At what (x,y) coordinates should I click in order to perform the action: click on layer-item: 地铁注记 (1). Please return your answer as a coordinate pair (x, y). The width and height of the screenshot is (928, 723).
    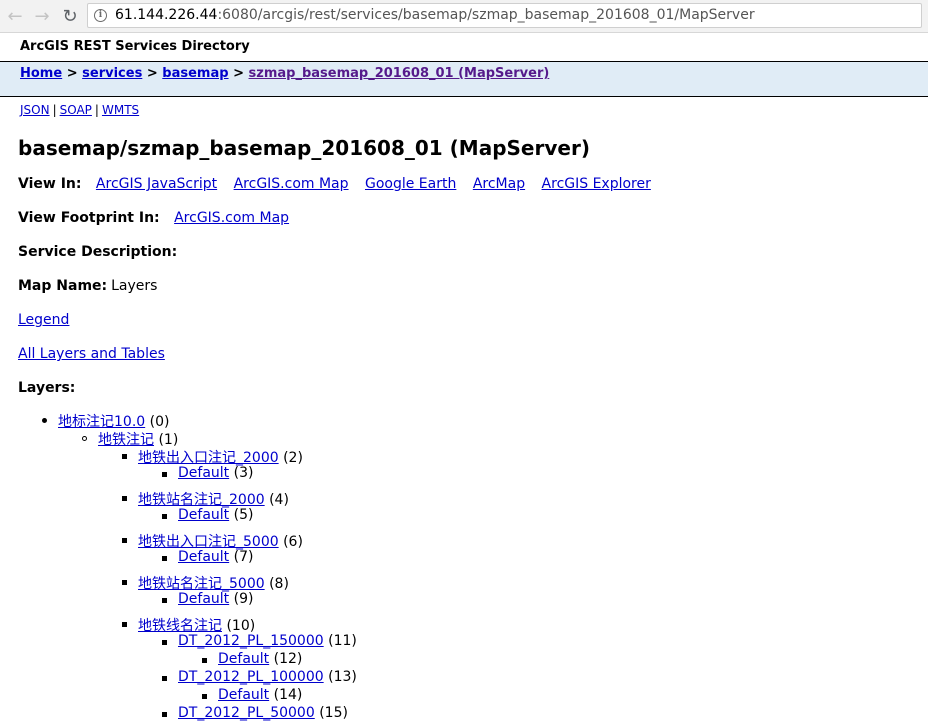
    Looking at the image, I should click on (130, 439).